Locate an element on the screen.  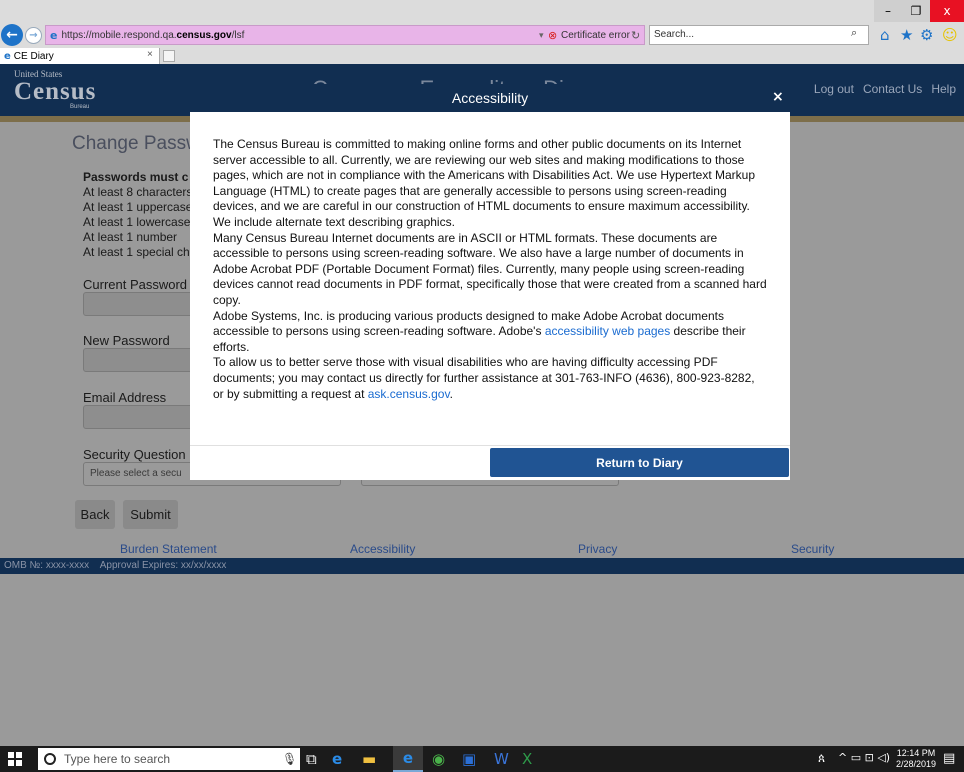
return-to-diary-button: Return to Diary is located at coordinates (639, 462).